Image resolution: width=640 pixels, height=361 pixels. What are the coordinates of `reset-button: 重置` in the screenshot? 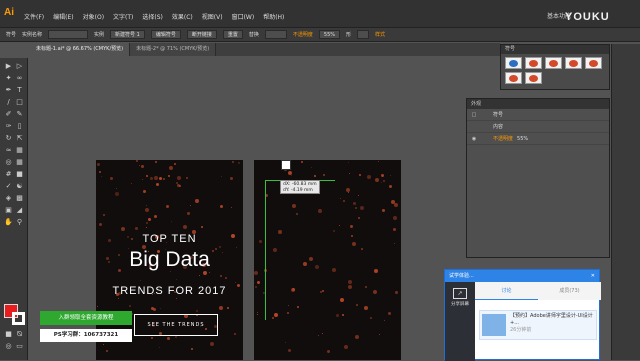 It's located at (232, 34).